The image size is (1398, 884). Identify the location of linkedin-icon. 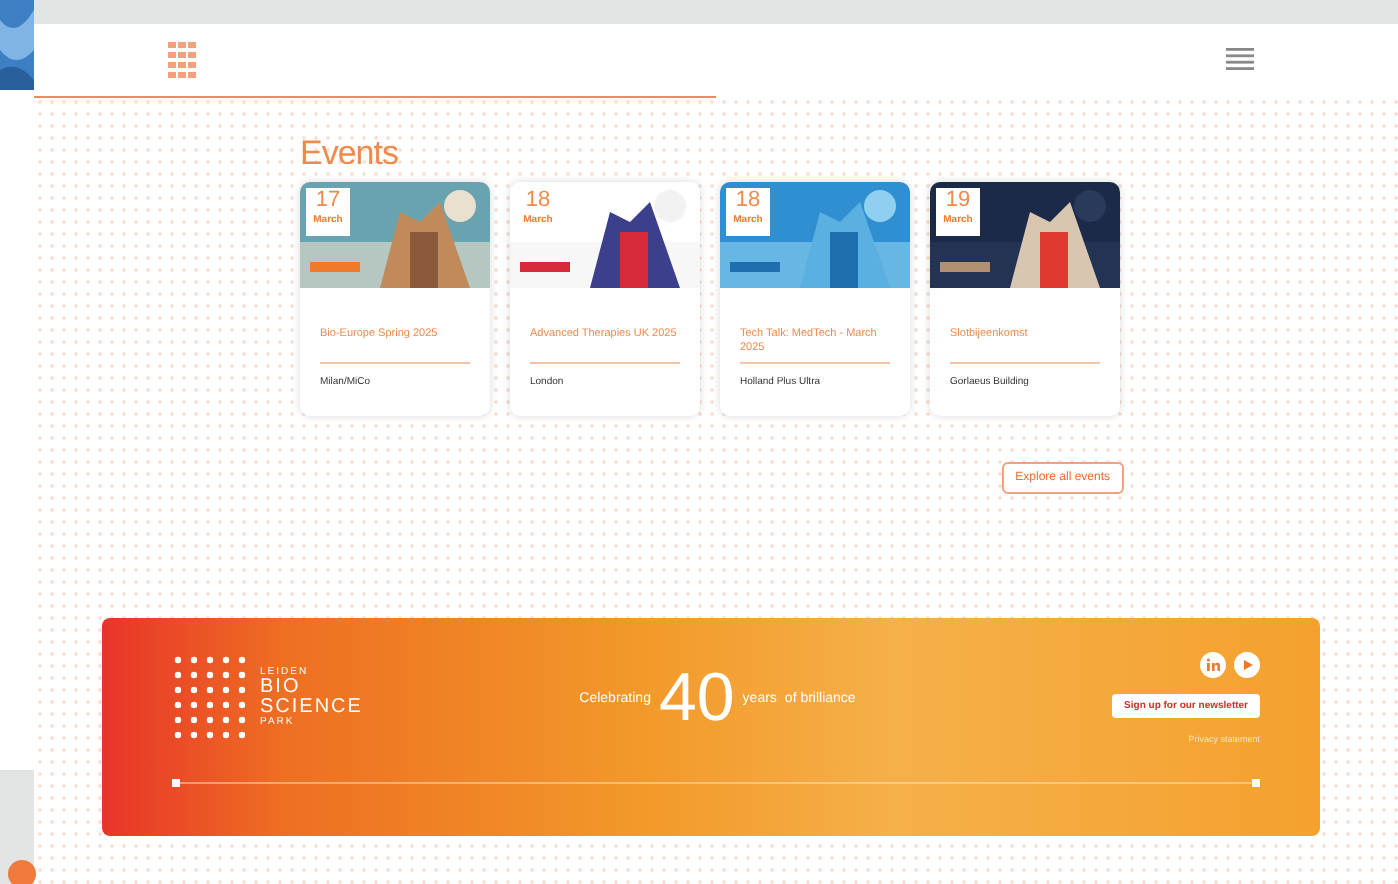
(1213, 665).